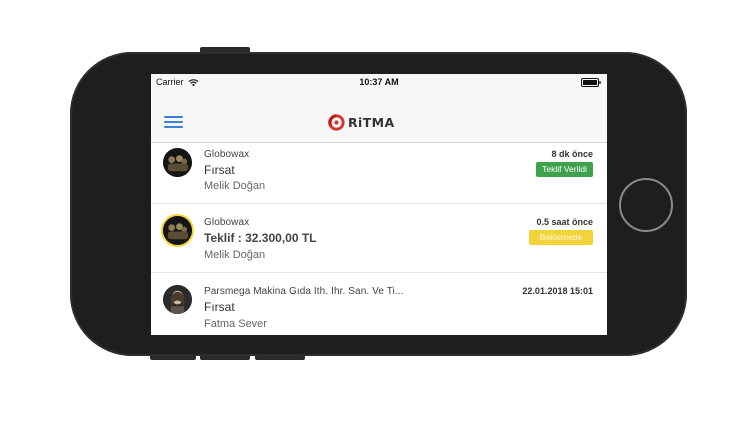 This screenshot has height=422, width=750. What do you see at coordinates (260, 238) in the screenshot?
I see `item-title: Teklif : 32.300,00 TL` at bounding box center [260, 238].